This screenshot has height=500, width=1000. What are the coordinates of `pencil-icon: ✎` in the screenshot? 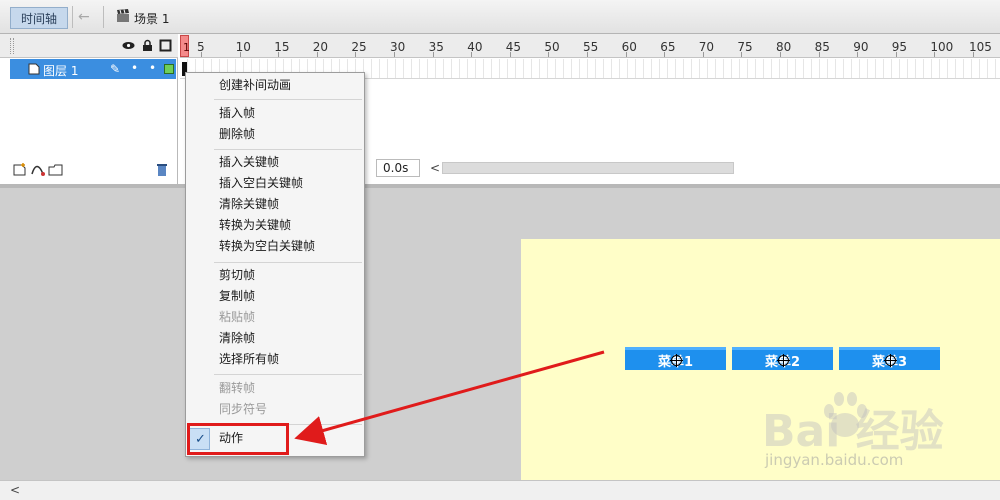 It's located at (115, 69).